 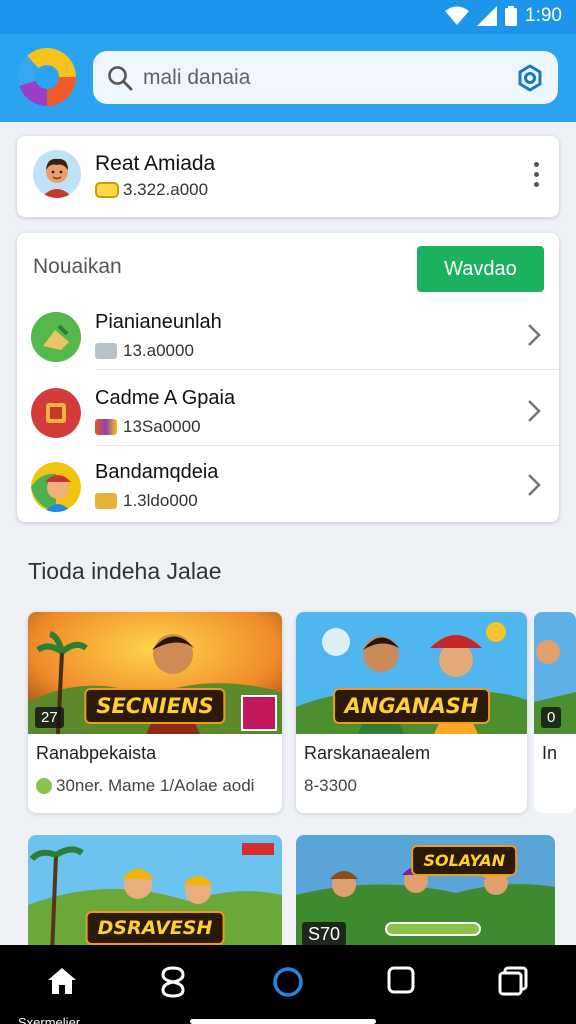 I want to click on coin-icon, so click(x=107, y=190).